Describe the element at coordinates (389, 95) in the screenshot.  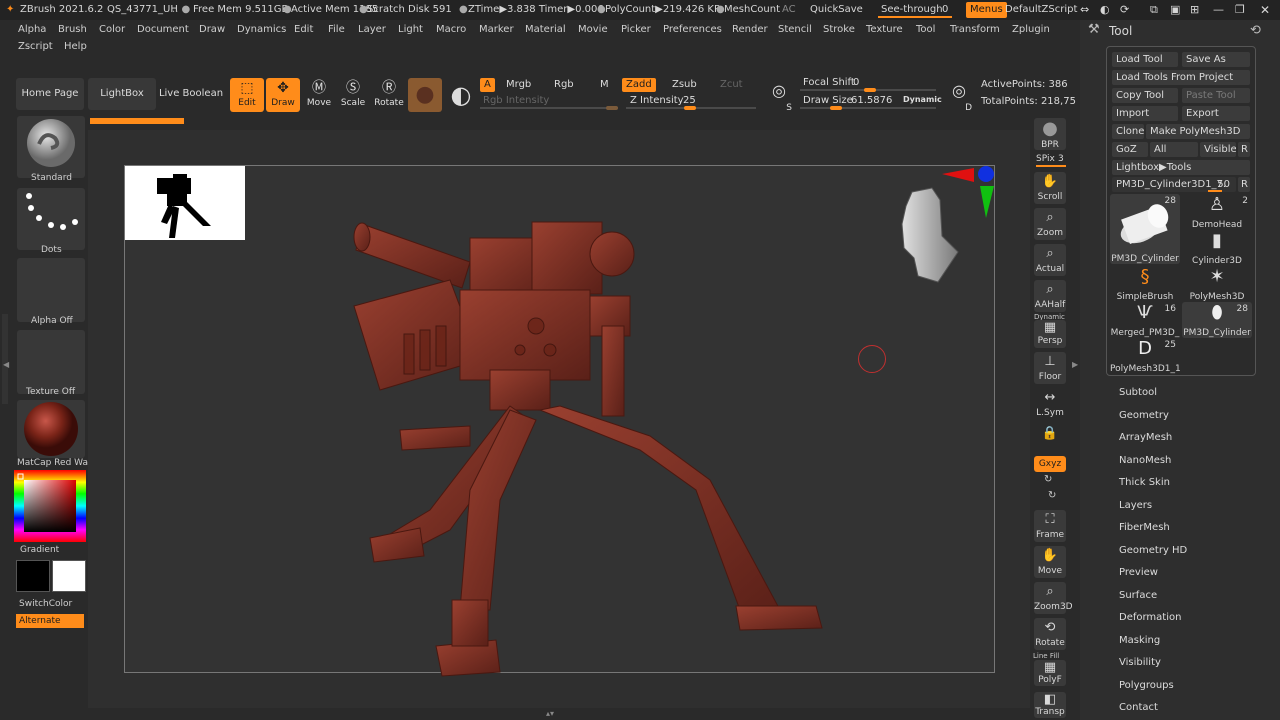
I see `rotate-mode-button: Ⓡ Rotate` at that location.